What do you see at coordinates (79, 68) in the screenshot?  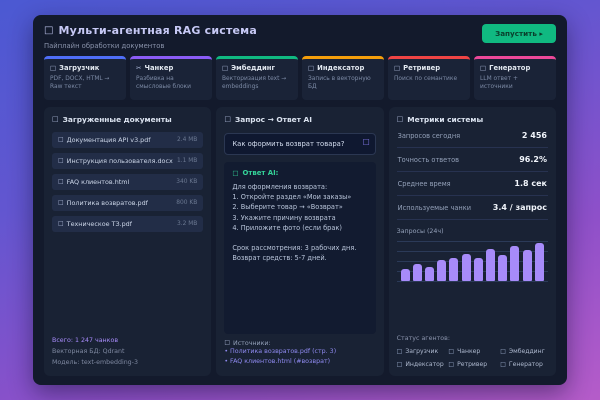 I see `stage-title: Загрузчик` at bounding box center [79, 68].